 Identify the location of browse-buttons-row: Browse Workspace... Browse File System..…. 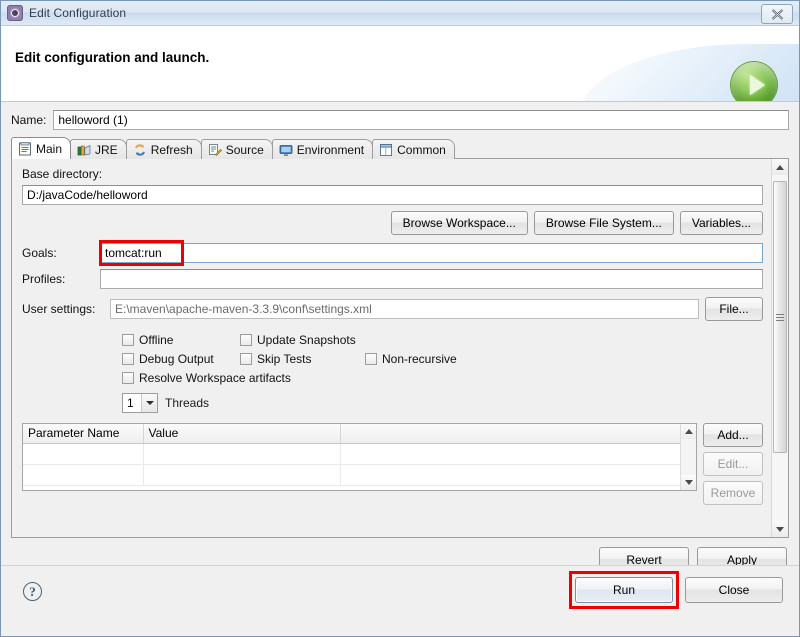
(392, 223).